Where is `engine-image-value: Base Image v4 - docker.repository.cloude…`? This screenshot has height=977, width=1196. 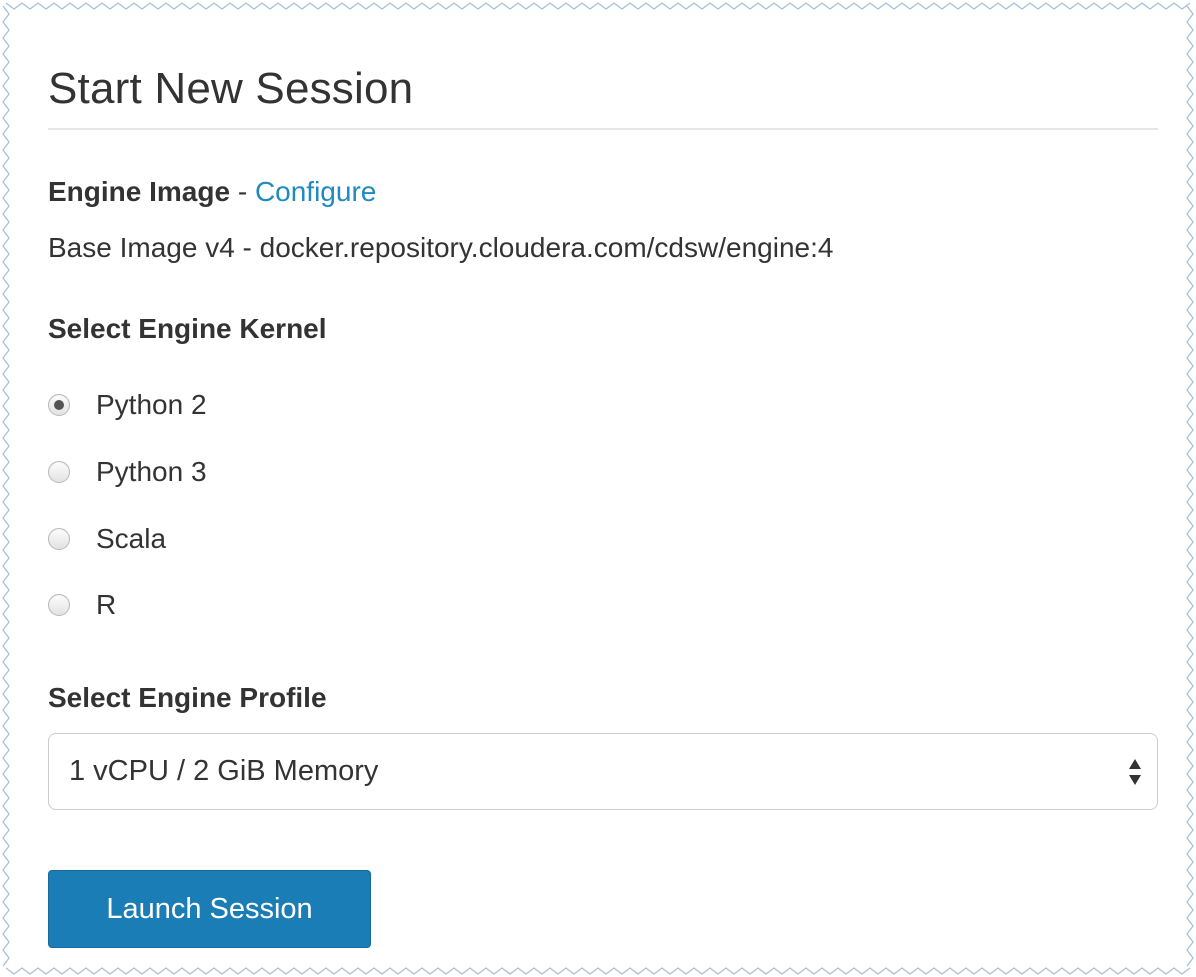
engine-image-value: Base Image v4 - docker.repository.cloude… is located at coordinates (441, 247).